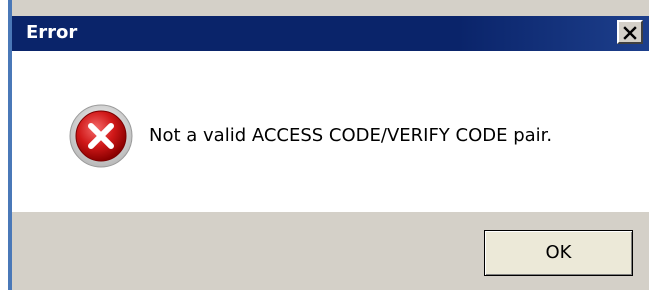  I want to click on error-icon, so click(101, 136).